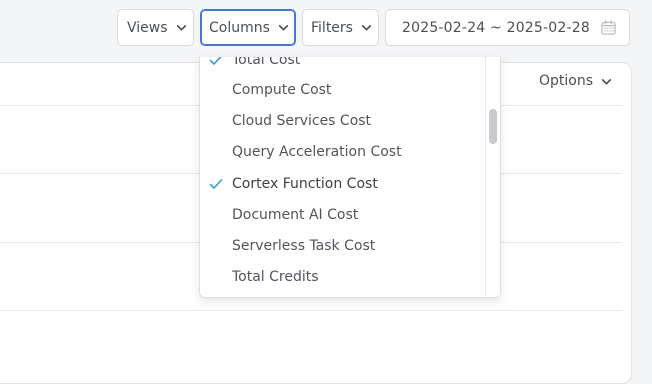  I want to click on scrollbar-thumb, so click(493, 126).